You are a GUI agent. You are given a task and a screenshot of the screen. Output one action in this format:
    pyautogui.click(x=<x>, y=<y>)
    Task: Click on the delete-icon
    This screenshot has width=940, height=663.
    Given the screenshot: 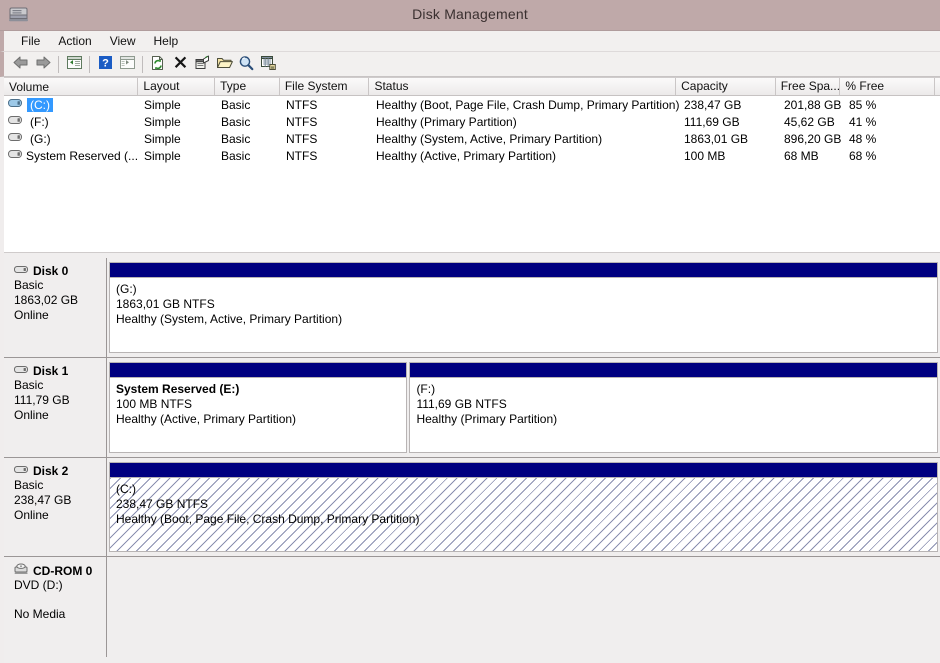 What is the action you would take?
    pyautogui.click(x=180, y=64)
    